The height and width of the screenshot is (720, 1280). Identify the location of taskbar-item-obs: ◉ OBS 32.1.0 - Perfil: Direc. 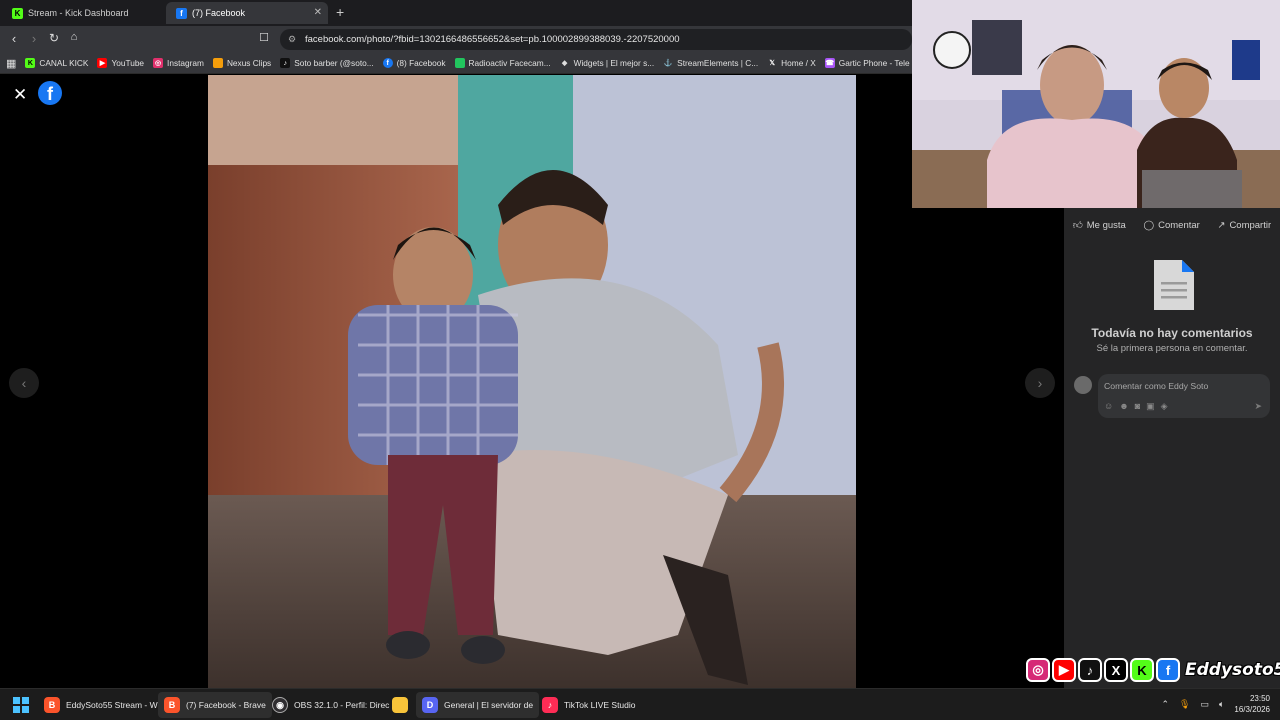
(330, 705).